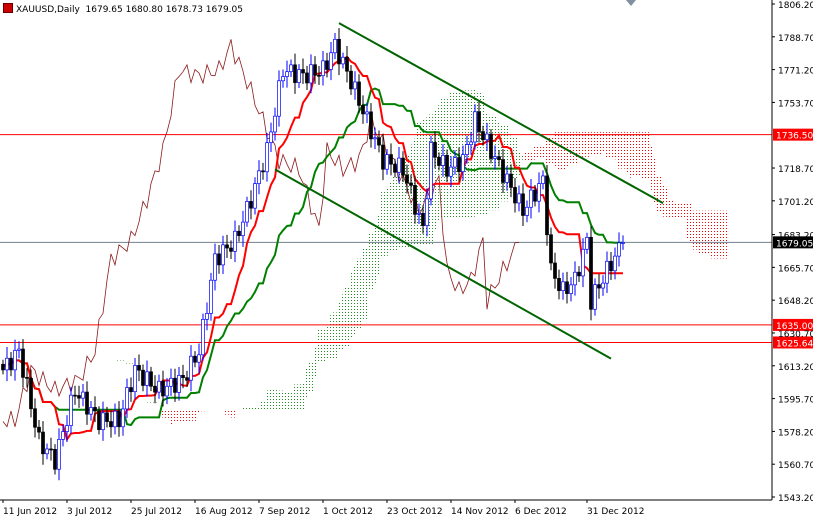  Describe the element at coordinates (348, 512) in the screenshot. I see `x-tick-label: 1 Oct 2012` at that location.